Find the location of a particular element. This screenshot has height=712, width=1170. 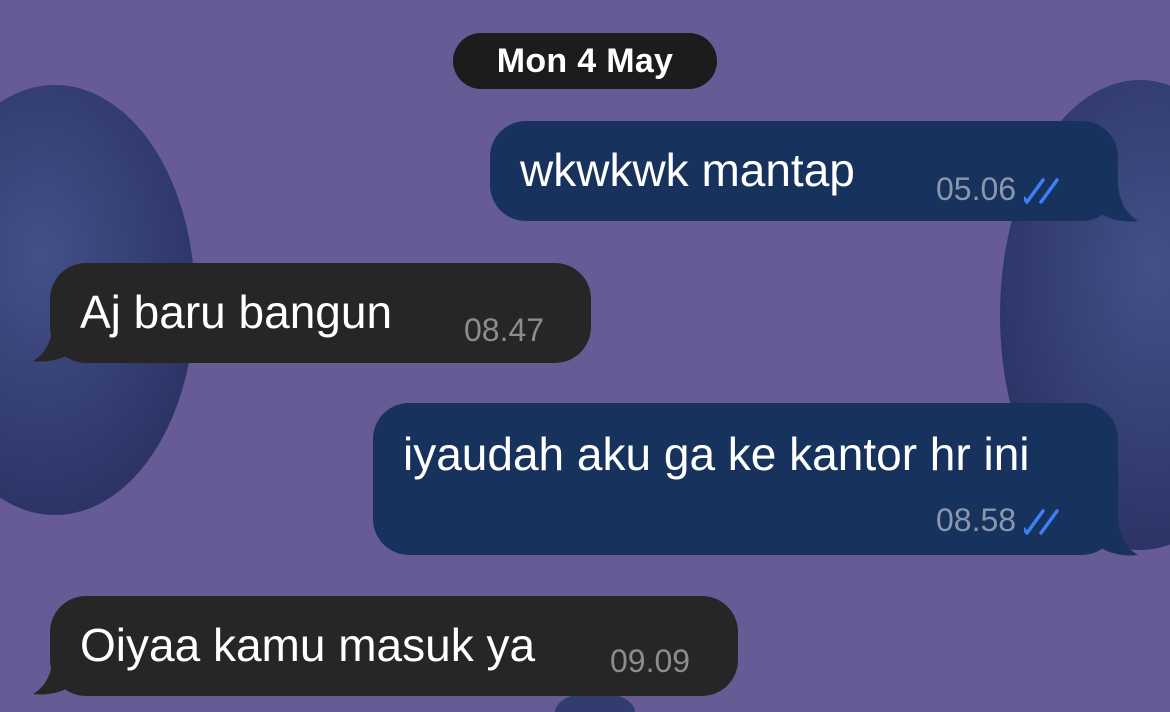

message-time: 05.06 is located at coordinates (976, 189).